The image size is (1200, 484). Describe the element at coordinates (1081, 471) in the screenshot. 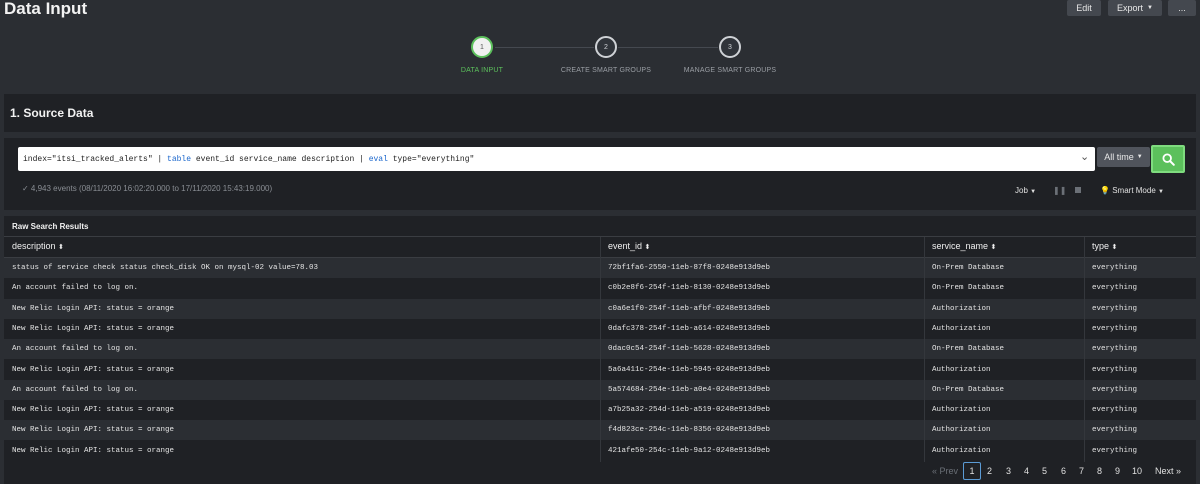

I see `page-link-7: 7` at that location.